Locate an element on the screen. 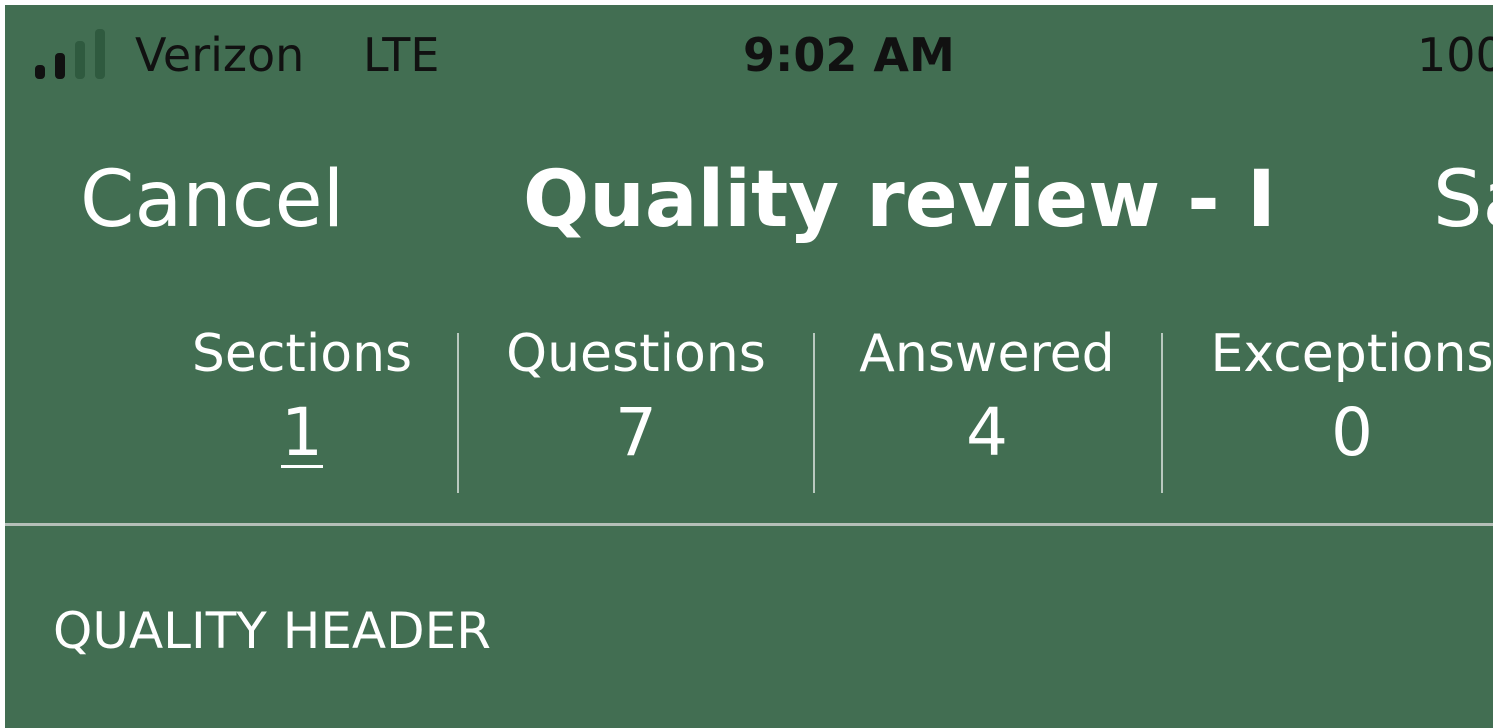  network-type: LTE is located at coordinates (401, 55).